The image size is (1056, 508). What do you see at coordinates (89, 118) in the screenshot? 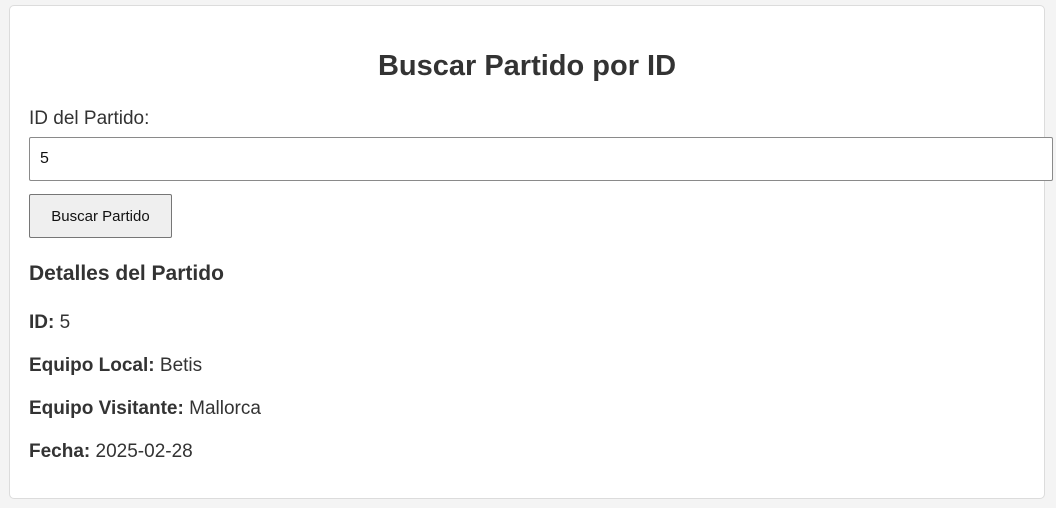
I see `match-id-label: ID del Partido:` at bounding box center [89, 118].